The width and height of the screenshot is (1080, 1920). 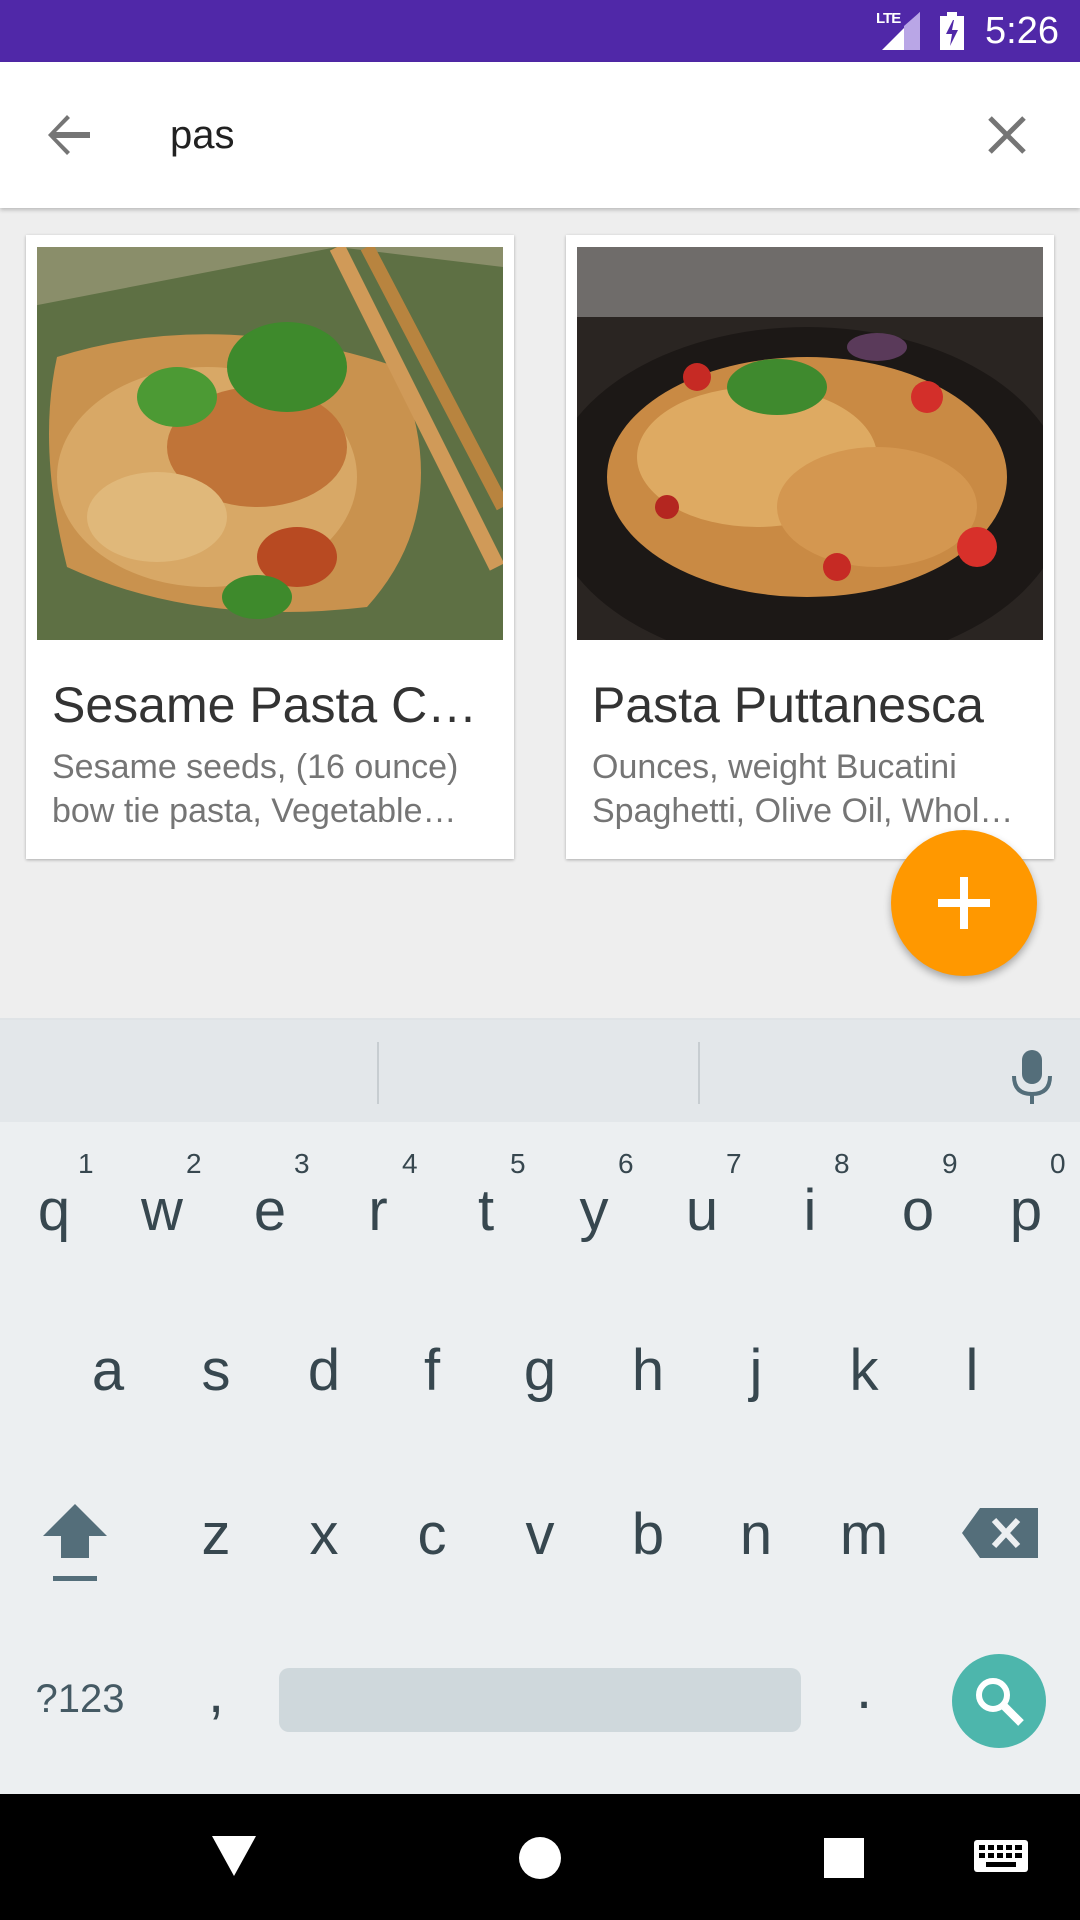 What do you see at coordinates (918, 1197) in the screenshot?
I see `key-o: 9o` at bounding box center [918, 1197].